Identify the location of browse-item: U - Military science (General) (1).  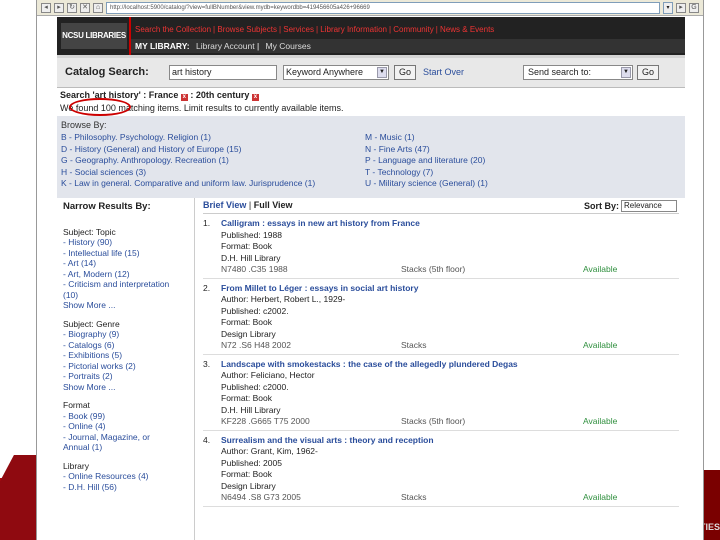
(426, 184).